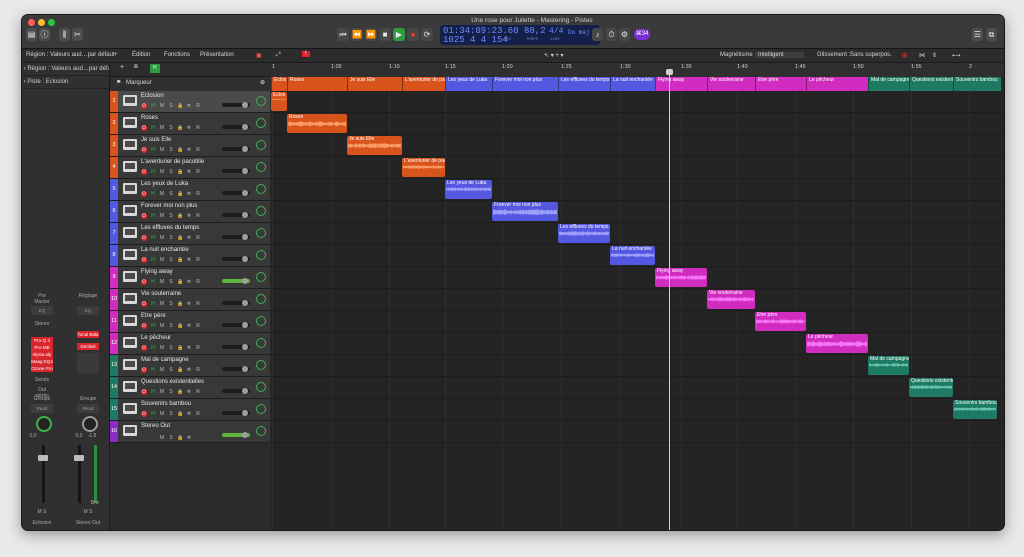  What do you see at coordinates (177, 55) in the screenshot?
I see `menu-fonctions: Fonctions` at bounding box center [177, 55].